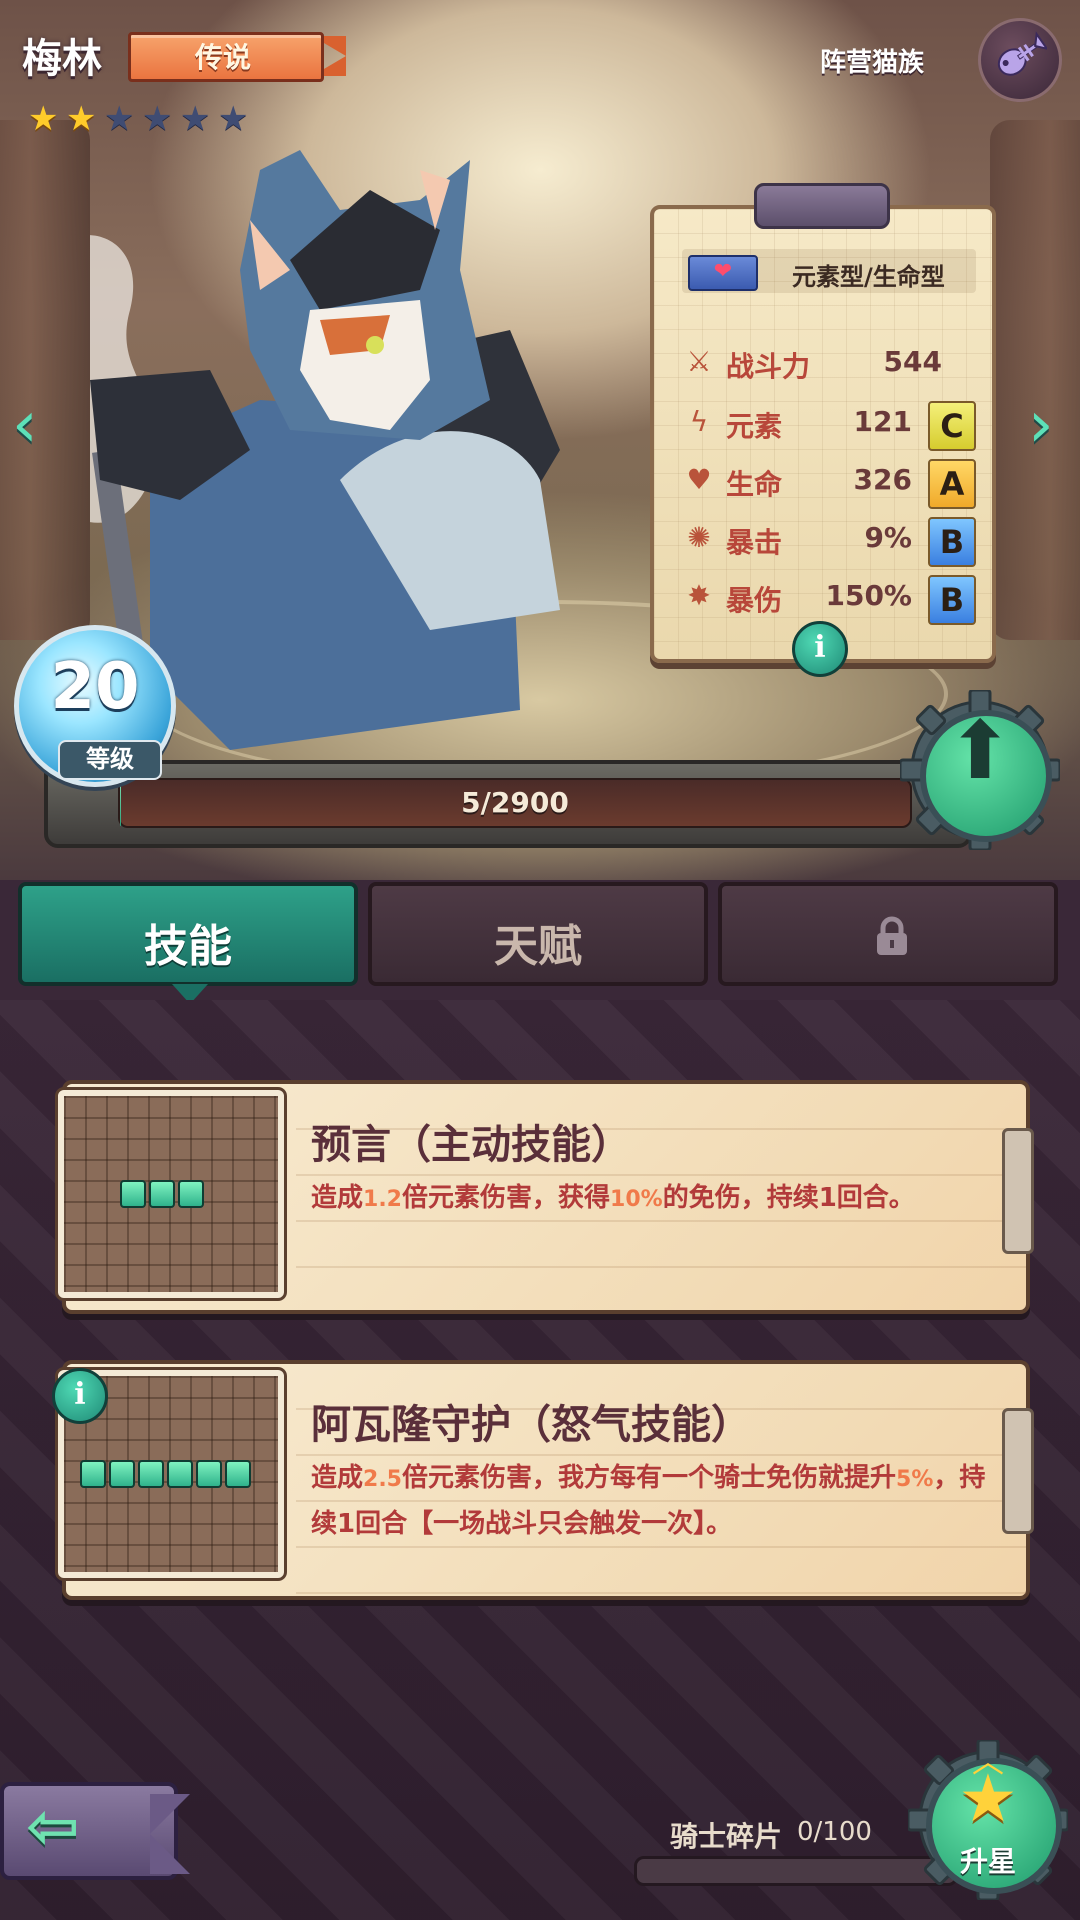  Describe the element at coordinates (699, 595) in the screenshot. I see `blood-splat-icon: ✸` at that location.